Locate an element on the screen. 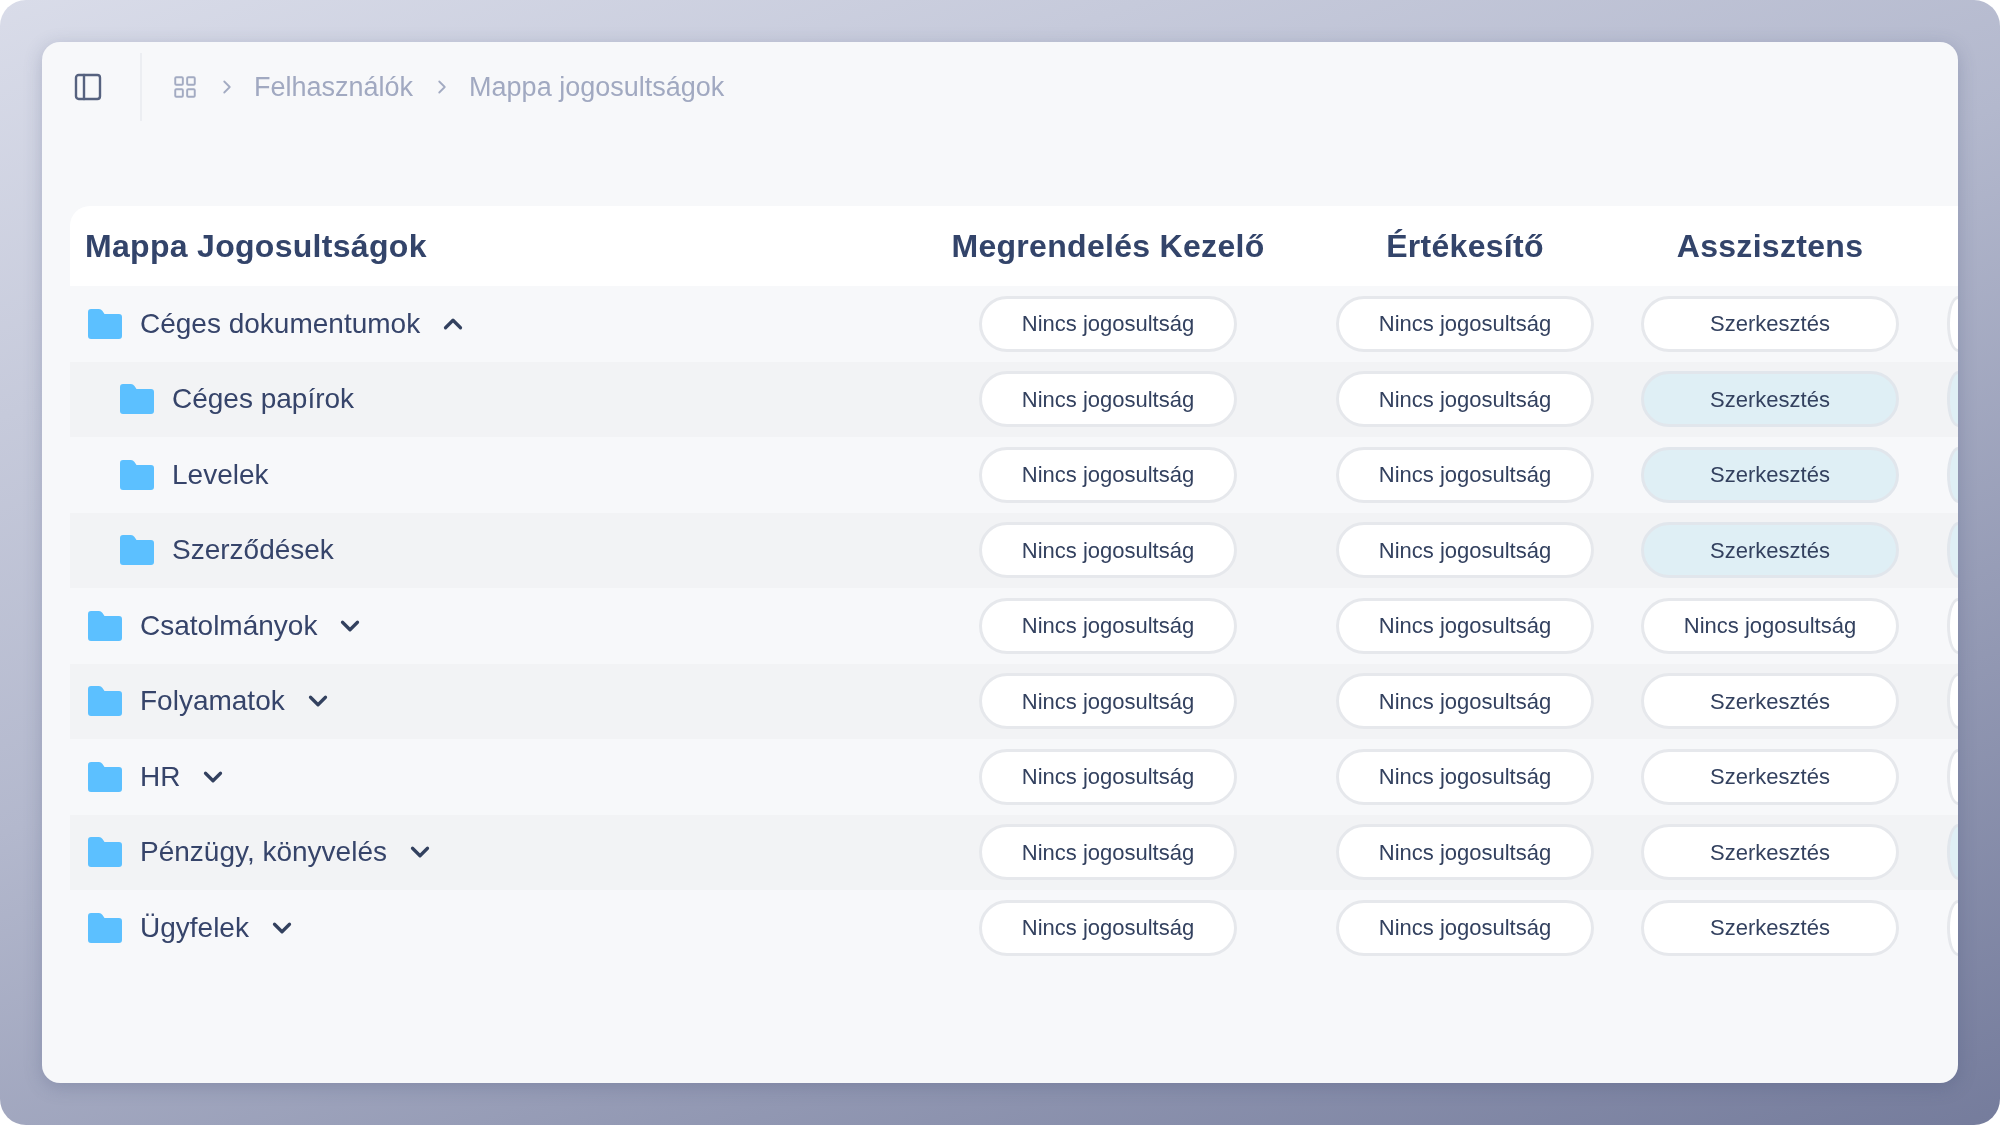 The width and height of the screenshot is (2000, 1125). table-title: Mappa Jogosultságok is located at coordinates (256, 246).